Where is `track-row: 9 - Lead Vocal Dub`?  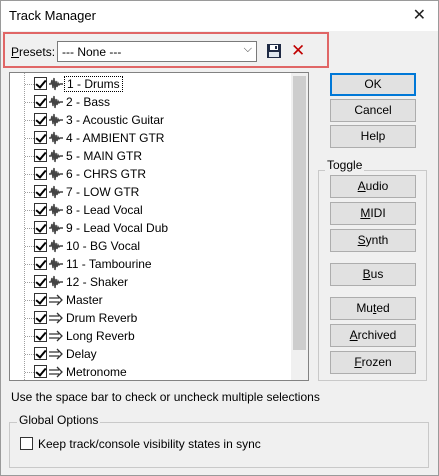
track-row: 9 - Lead Vocal Dub is located at coordinates (152, 228).